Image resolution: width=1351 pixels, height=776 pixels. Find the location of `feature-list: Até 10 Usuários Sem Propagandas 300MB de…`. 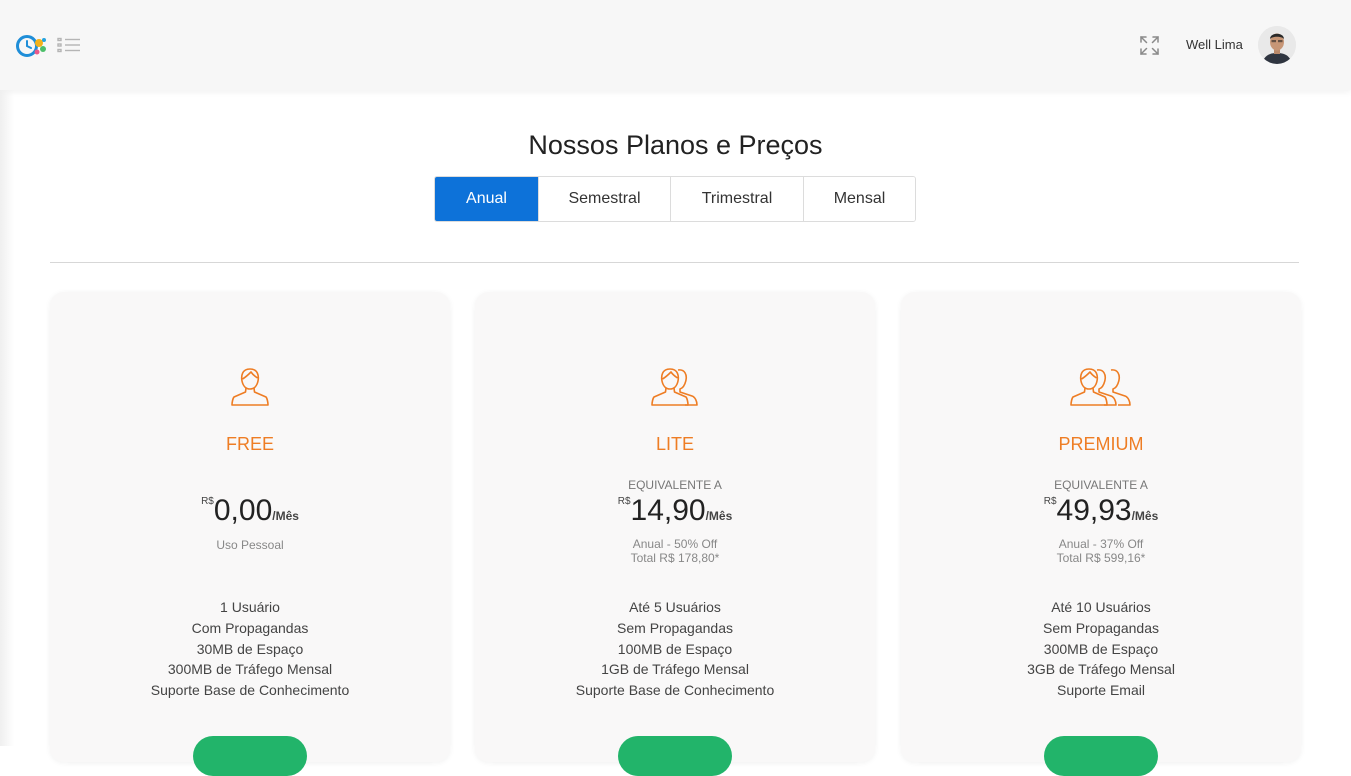

feature-list: Até 10 Usuários Sem Propagandas 300MB de… is located at coordinates (1101, 649).